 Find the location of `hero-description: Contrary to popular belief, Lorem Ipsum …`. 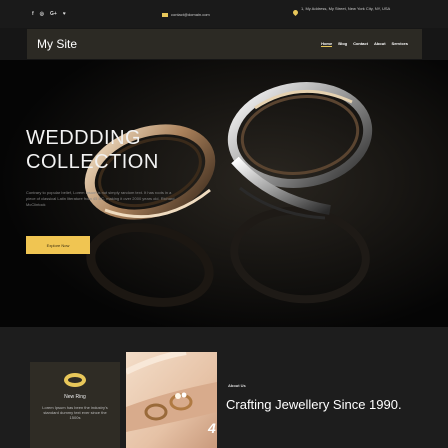

hero-description: Contrary to popular belief, Lorem Ipsum … is located at coordinates (100, 198).